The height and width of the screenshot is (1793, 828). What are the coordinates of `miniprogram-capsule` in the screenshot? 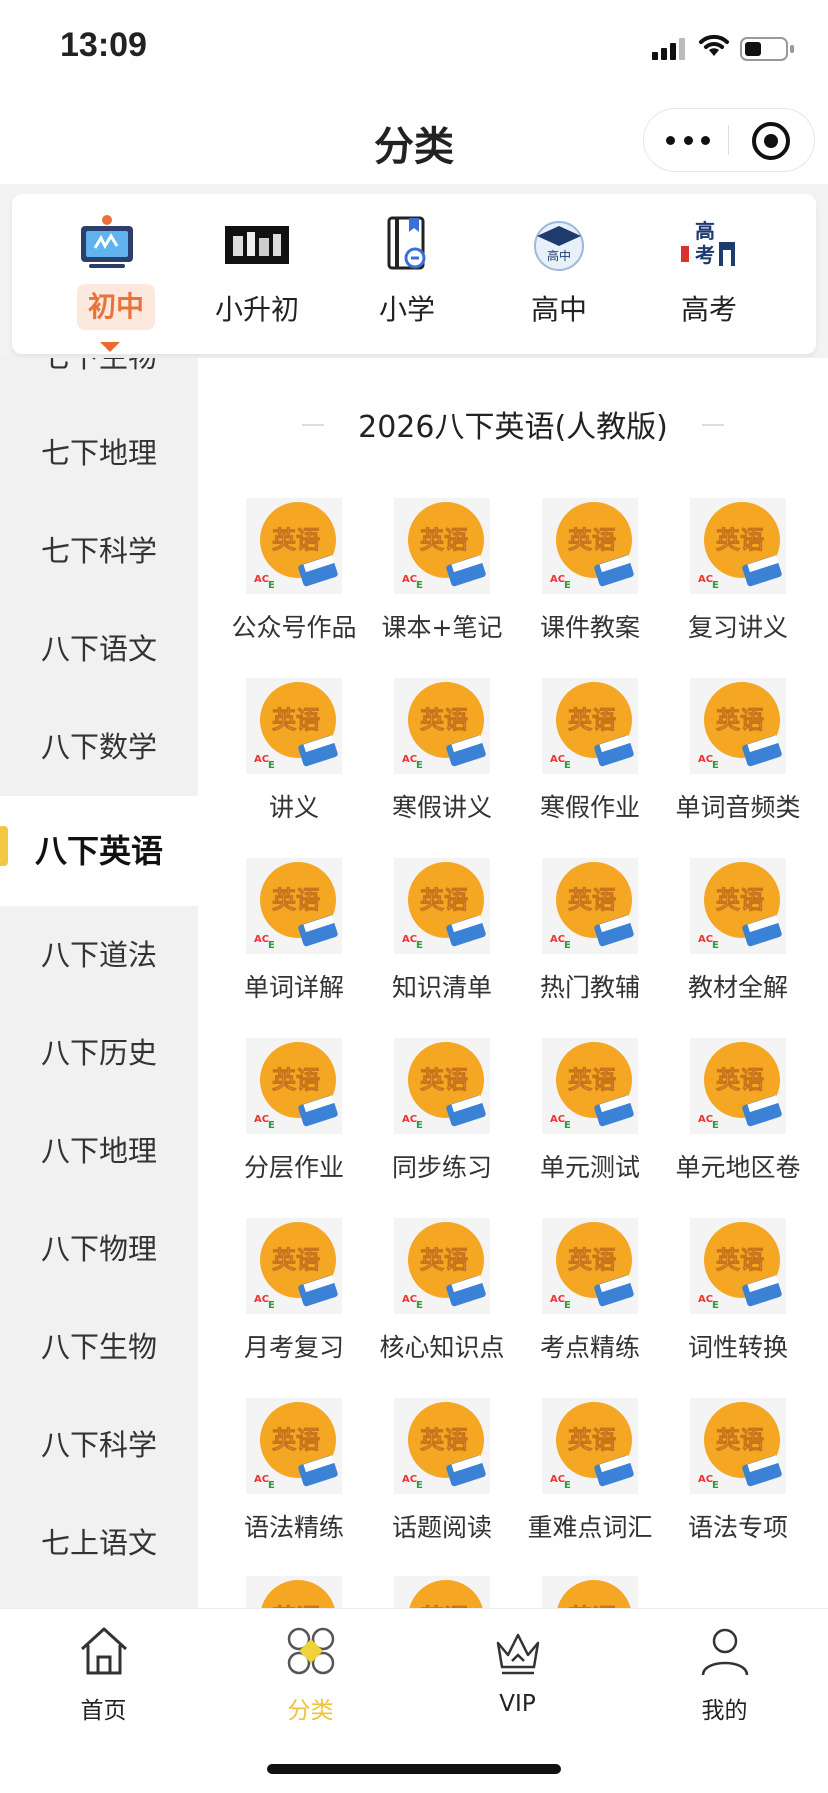 It's located at (729, 140).